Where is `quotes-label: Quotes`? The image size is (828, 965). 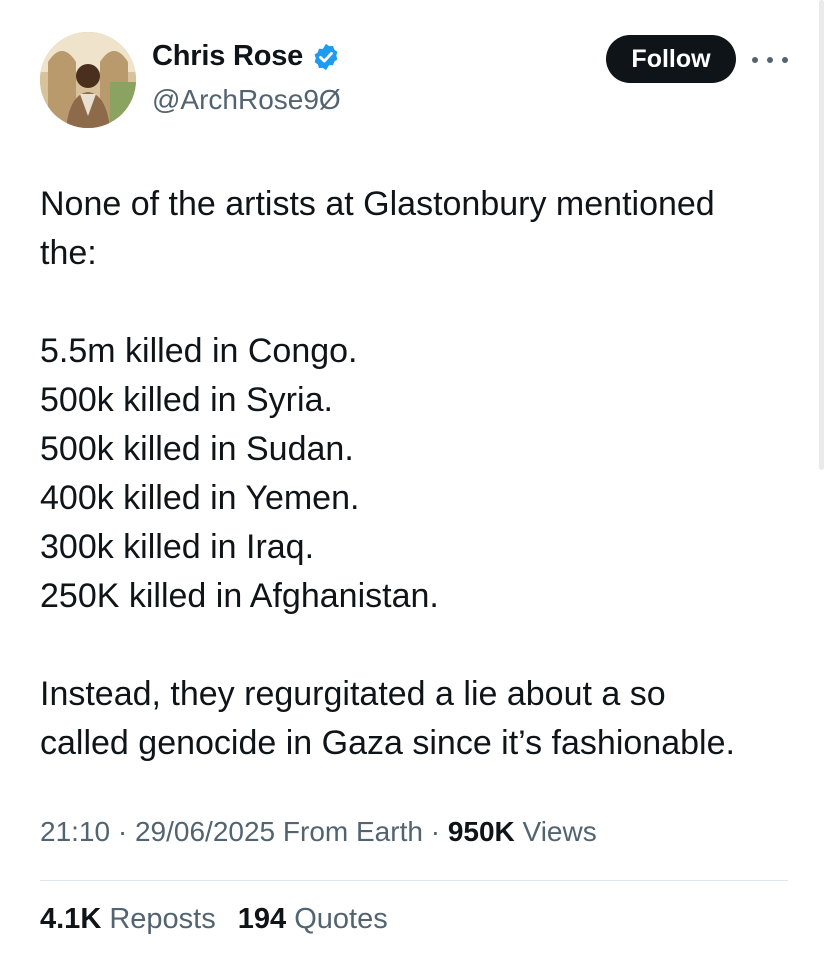 quotes-label: Quotes is located at coordinates (341, 919).